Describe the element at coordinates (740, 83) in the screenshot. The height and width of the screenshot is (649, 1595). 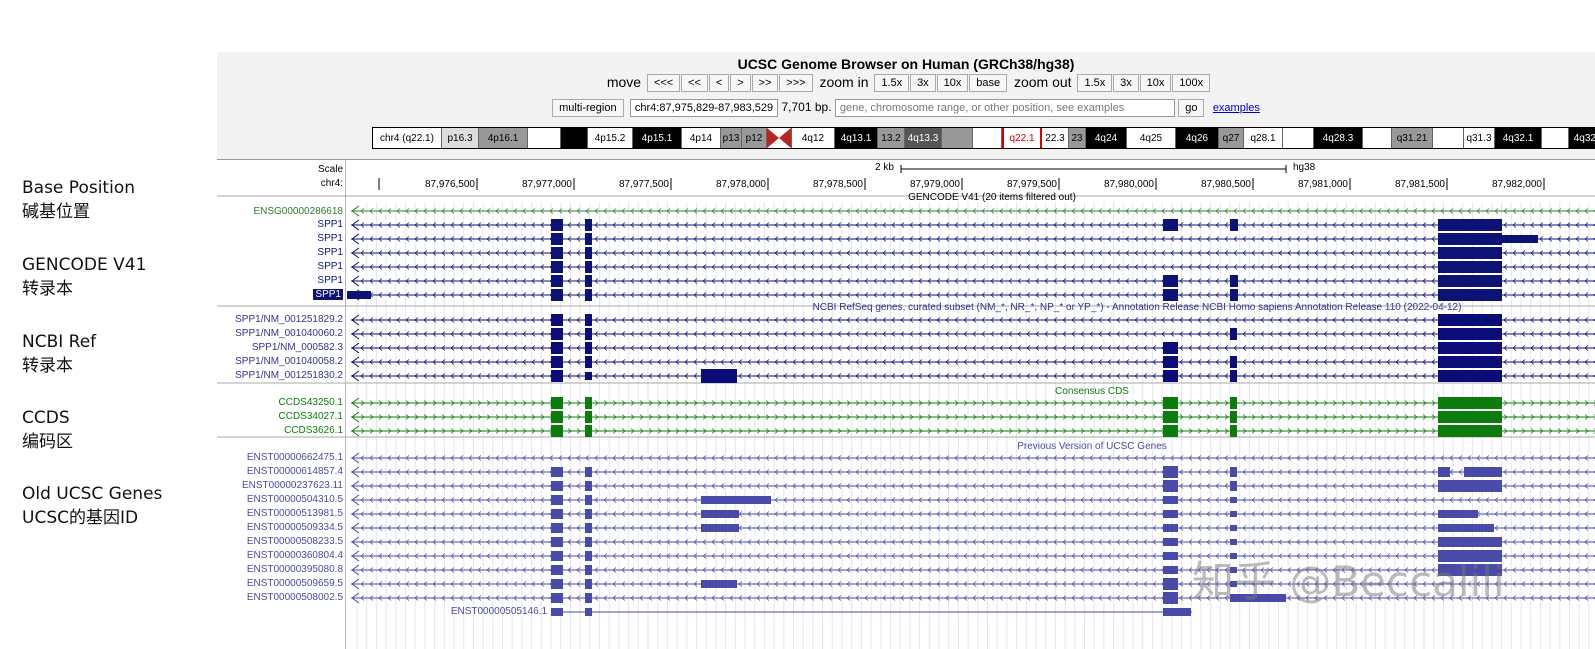
I see `move-right-button: >` at that location.